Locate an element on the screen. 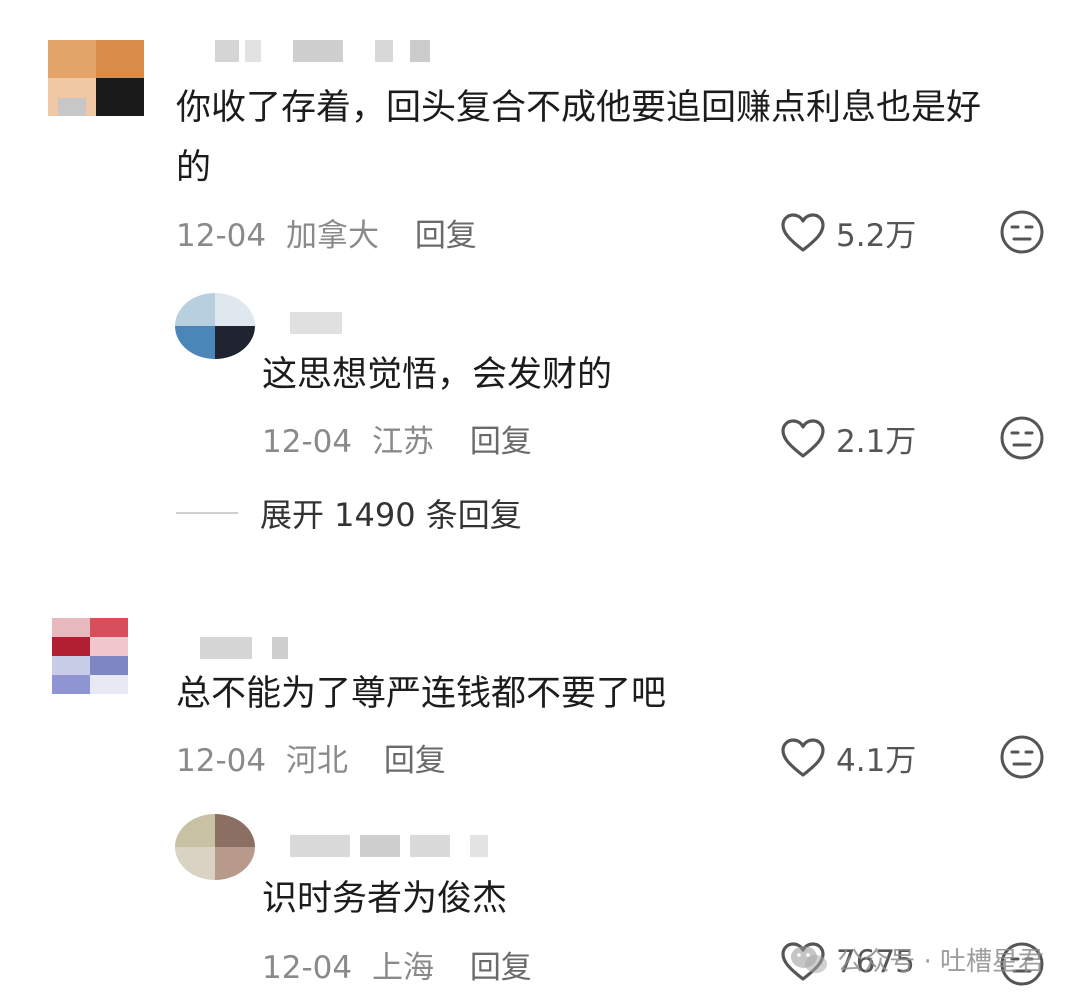  comment-meta: 12-04 加拿大 回复 is located at coordinates (326, 232).